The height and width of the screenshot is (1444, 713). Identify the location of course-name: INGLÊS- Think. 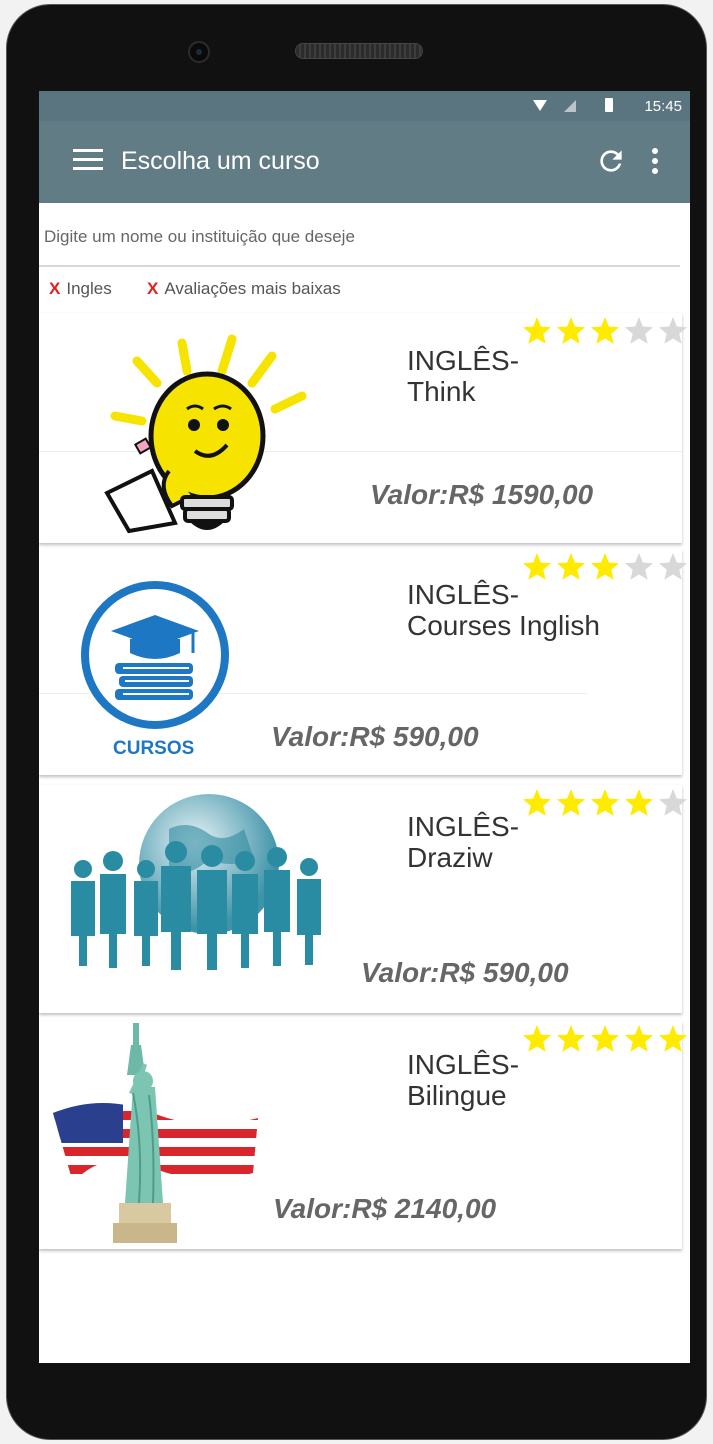
(463, 376).